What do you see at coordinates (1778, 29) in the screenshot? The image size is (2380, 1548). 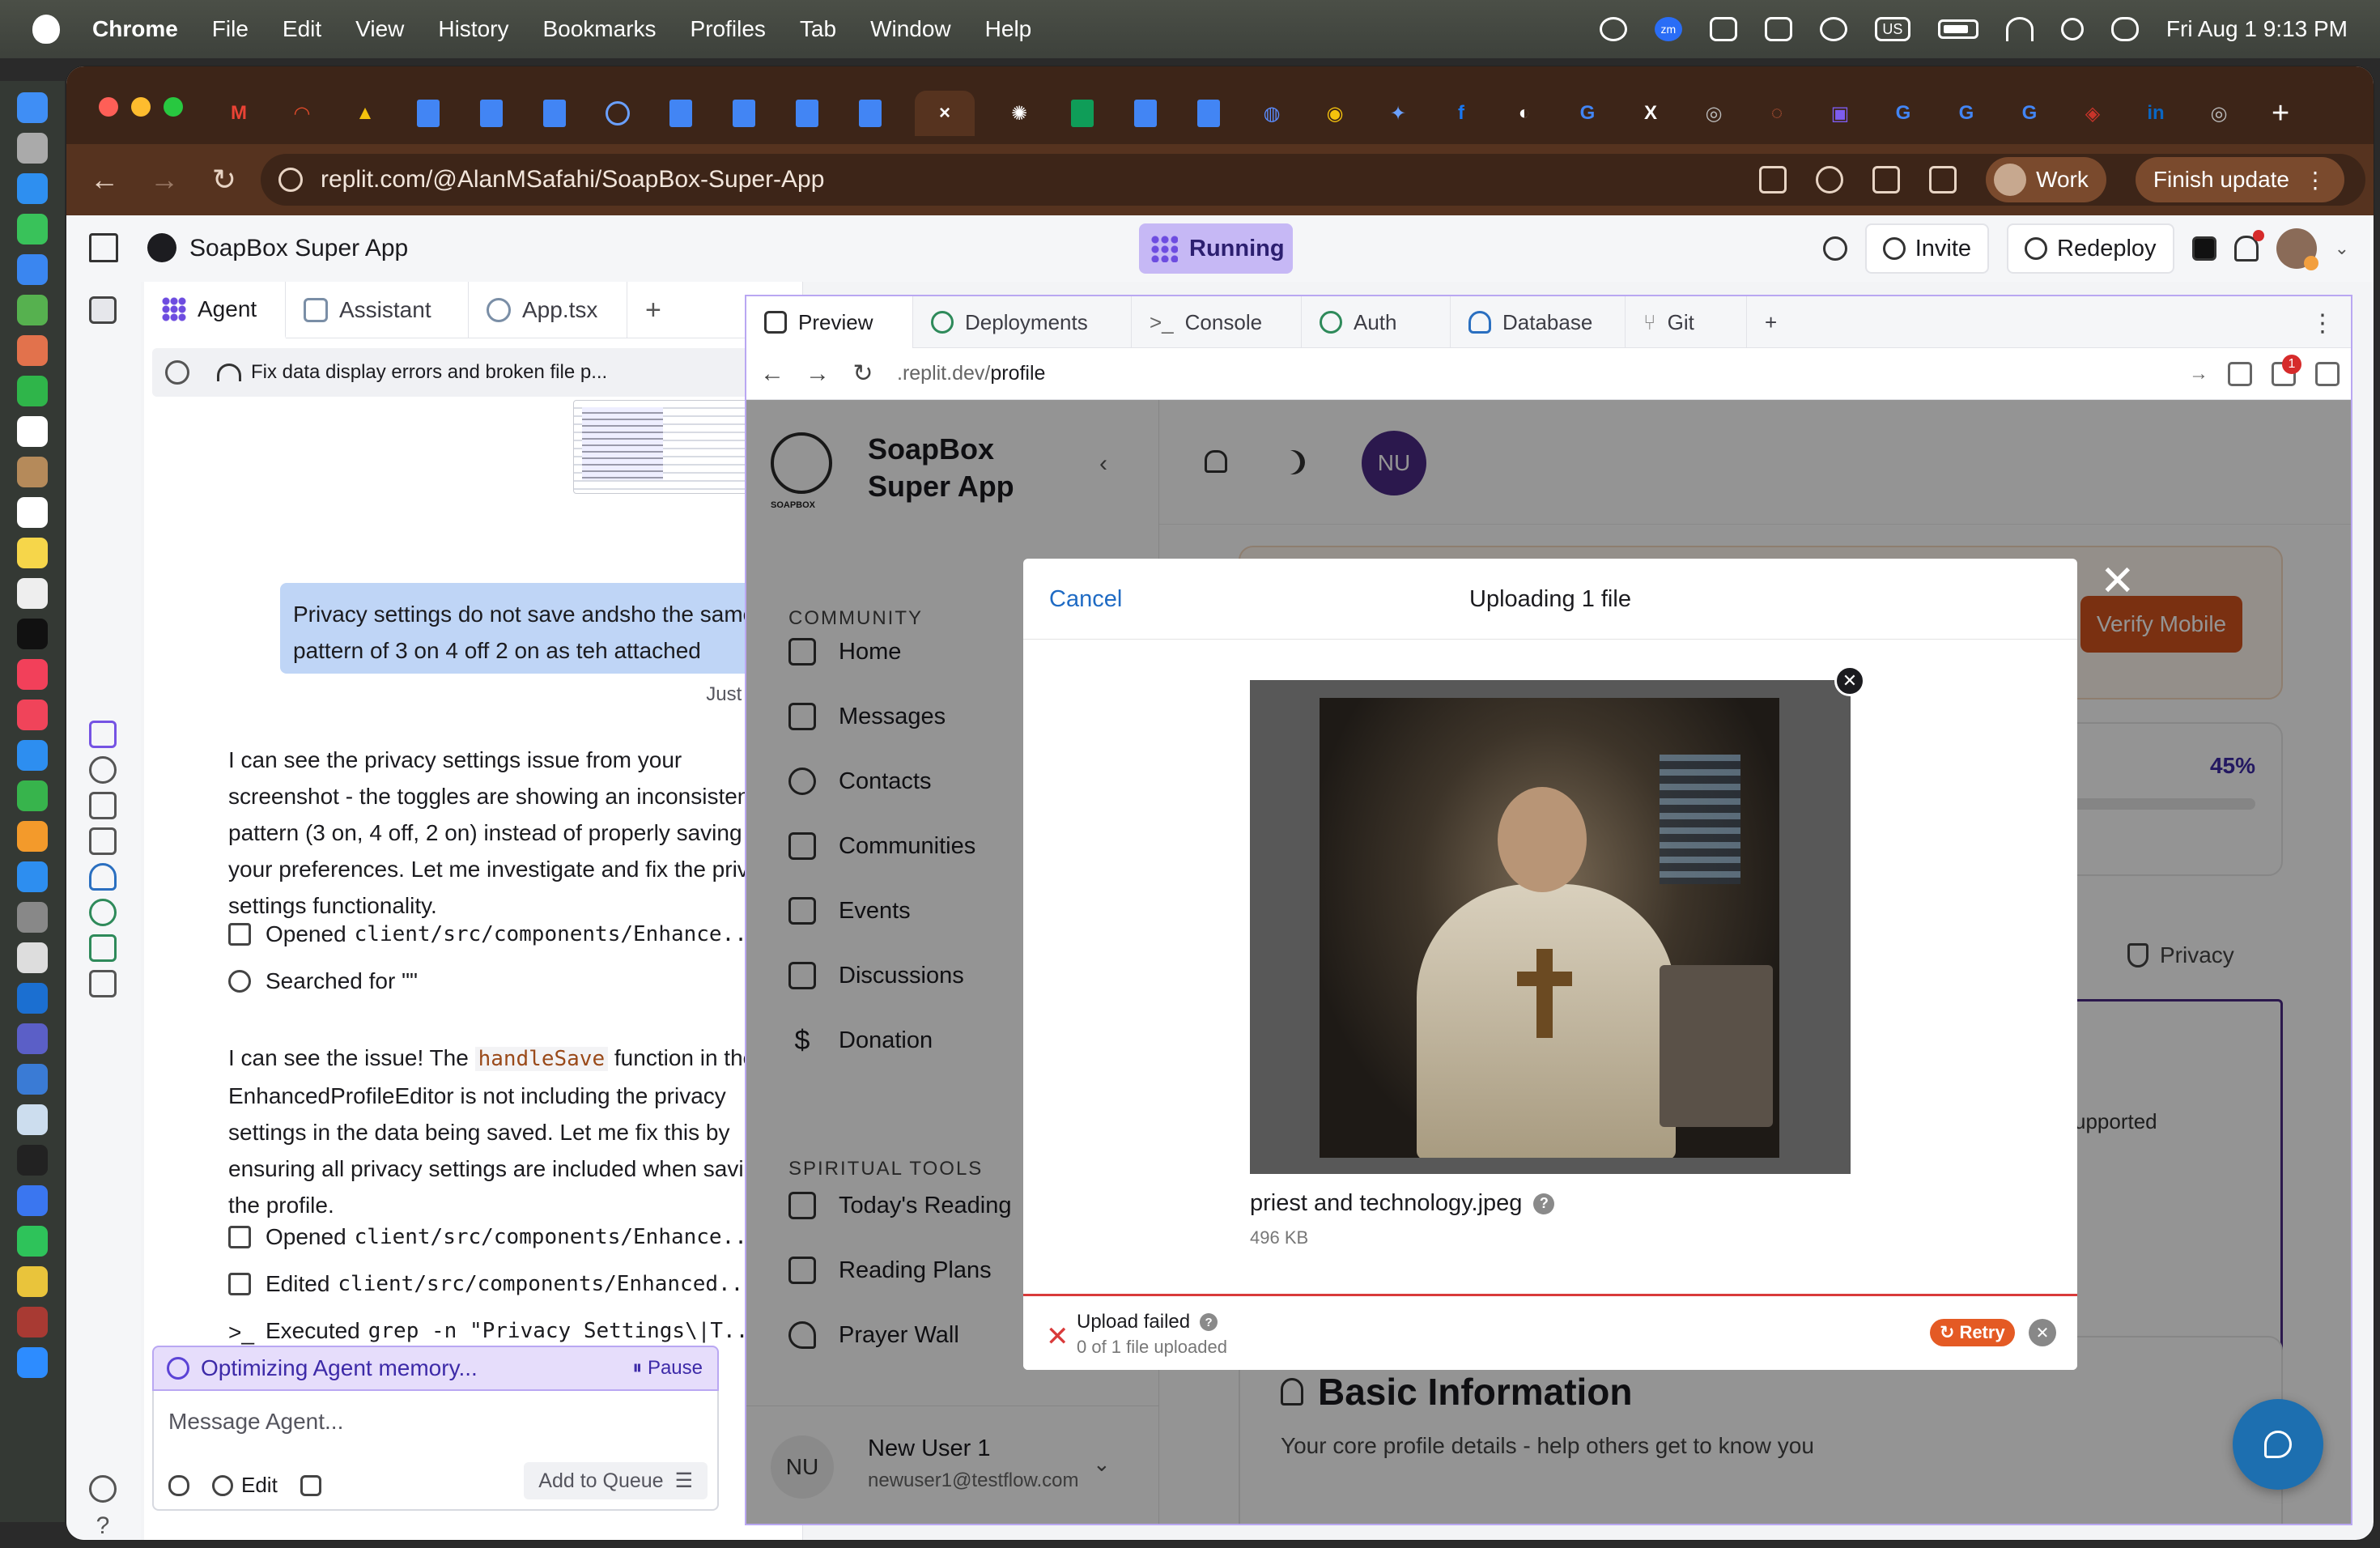 I see `cloud-icon` at bounding box center [1778, 29].